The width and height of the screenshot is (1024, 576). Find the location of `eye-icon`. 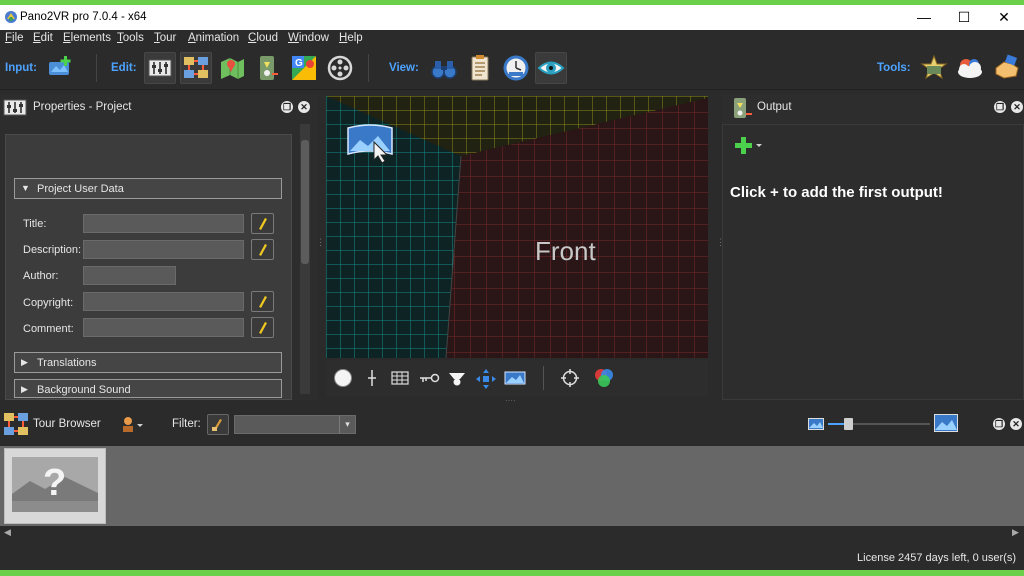

eye-icon is located at coordinates (551, 68).